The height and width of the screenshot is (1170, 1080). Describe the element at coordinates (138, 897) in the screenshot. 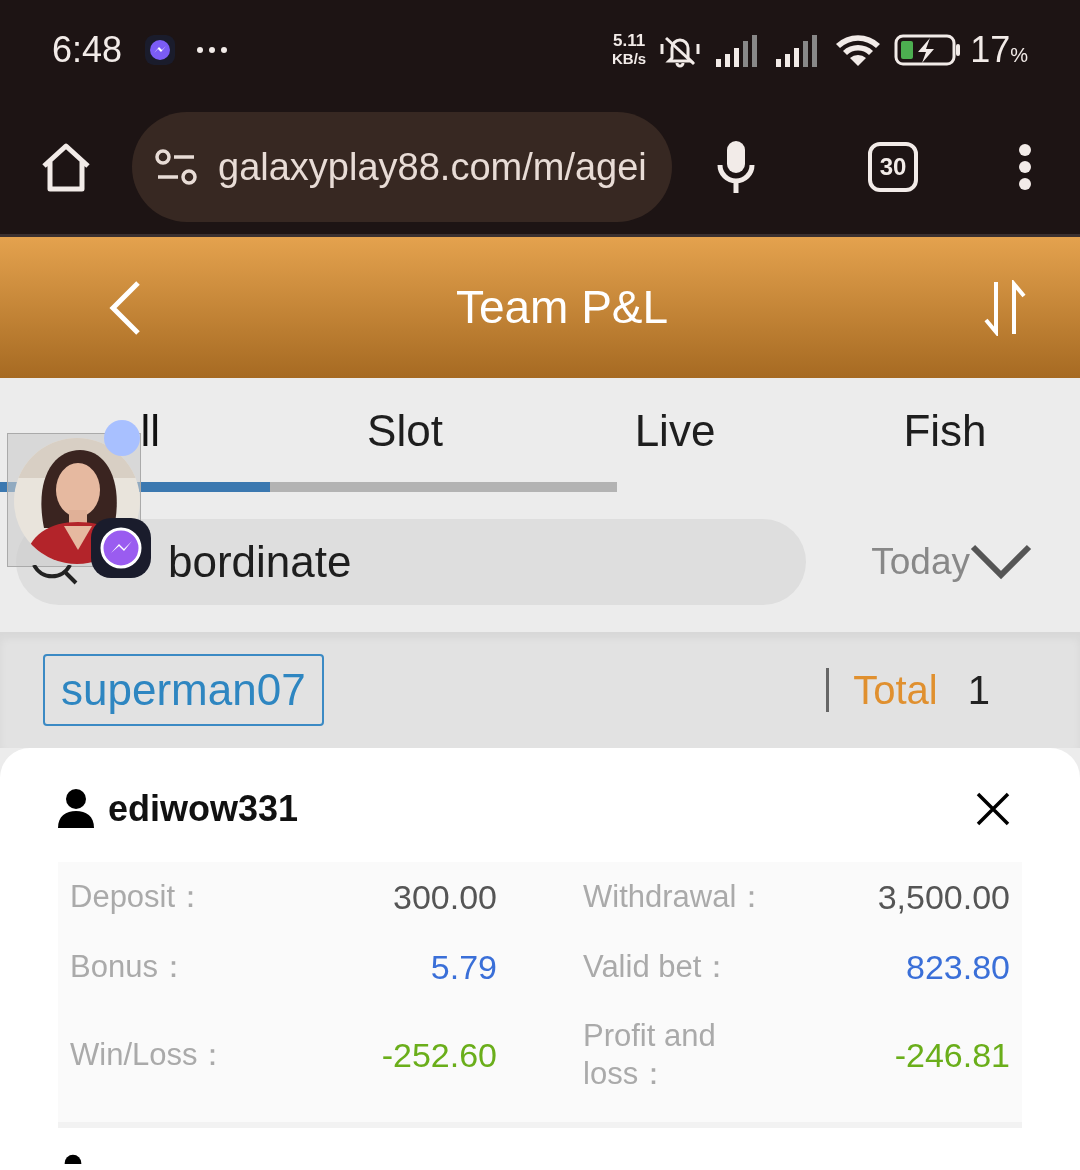

I see `stat-label: Deposit：` at that location.